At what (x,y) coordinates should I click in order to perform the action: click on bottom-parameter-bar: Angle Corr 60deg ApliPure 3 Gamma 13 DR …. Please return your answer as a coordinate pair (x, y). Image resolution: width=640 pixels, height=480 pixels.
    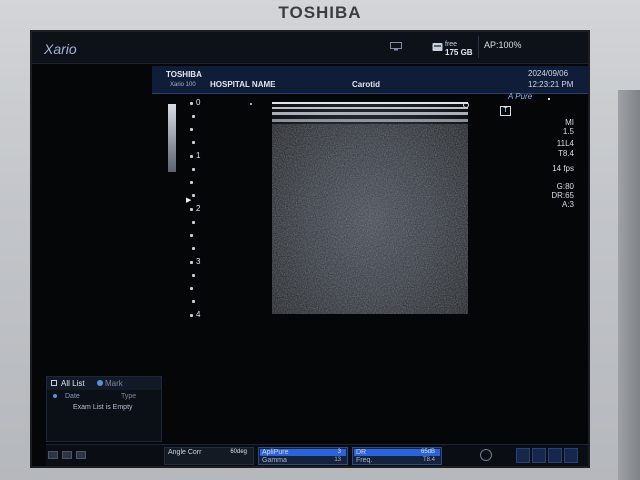
    Looking at the image, I should click on (317, 455).